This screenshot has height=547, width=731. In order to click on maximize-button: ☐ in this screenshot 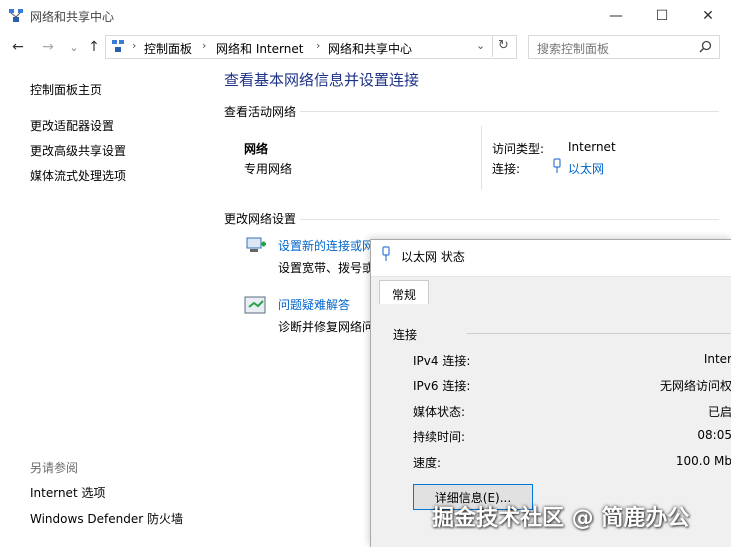, I will do `click(662, 16)`.